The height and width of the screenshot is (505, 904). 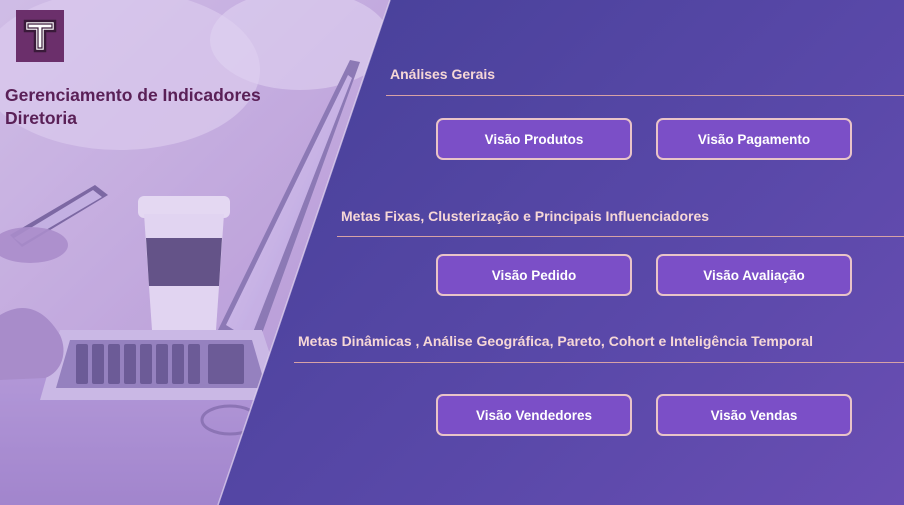 What do you see at coordinates (534, 275) in the screenshot?
I see `visao-pedido-button: Visão Pedido` at bounding box center [534, 275].